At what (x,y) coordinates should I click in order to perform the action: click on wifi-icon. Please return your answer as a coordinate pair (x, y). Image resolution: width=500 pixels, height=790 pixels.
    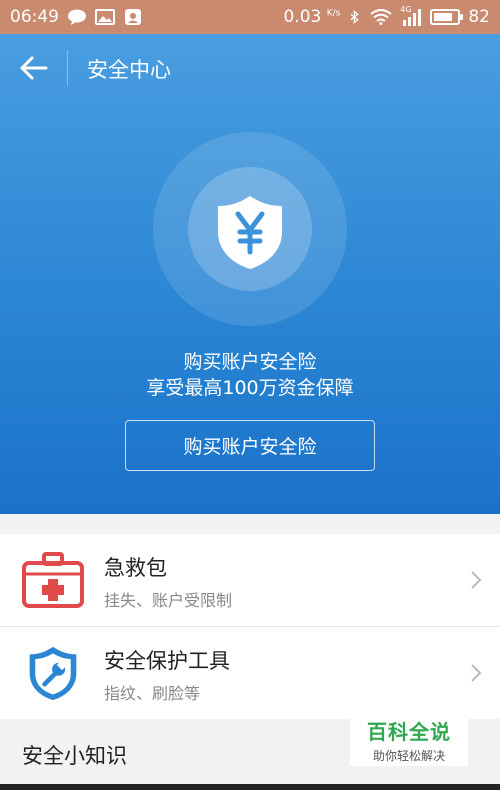
    Looking at the image, I should click on (381, 17).